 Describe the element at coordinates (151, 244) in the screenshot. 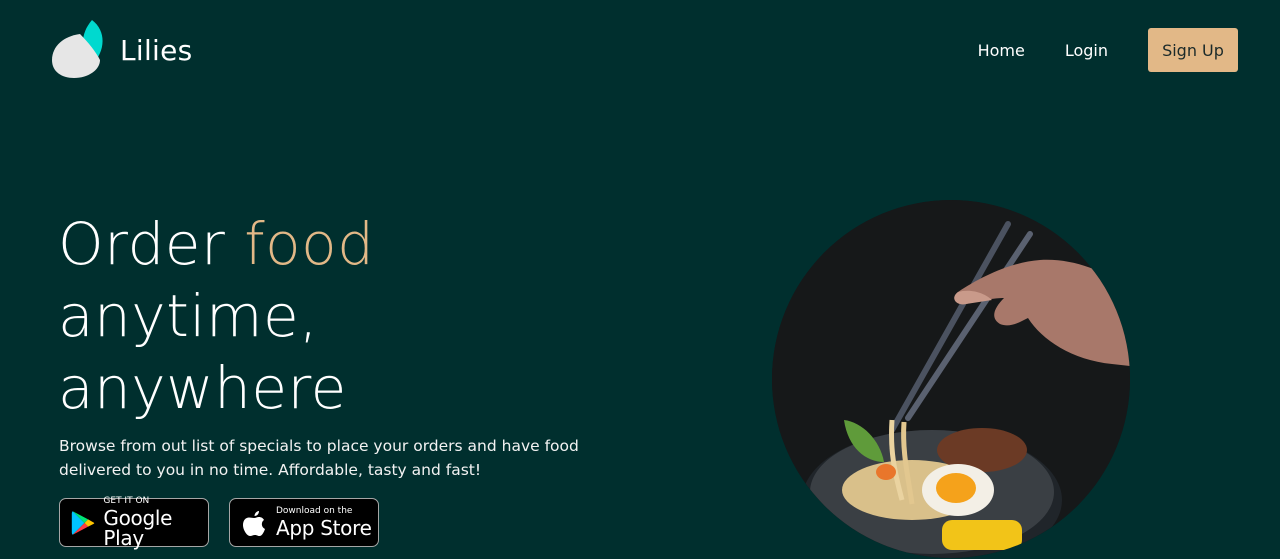

I see `hero-title-part1: Order` at that location.